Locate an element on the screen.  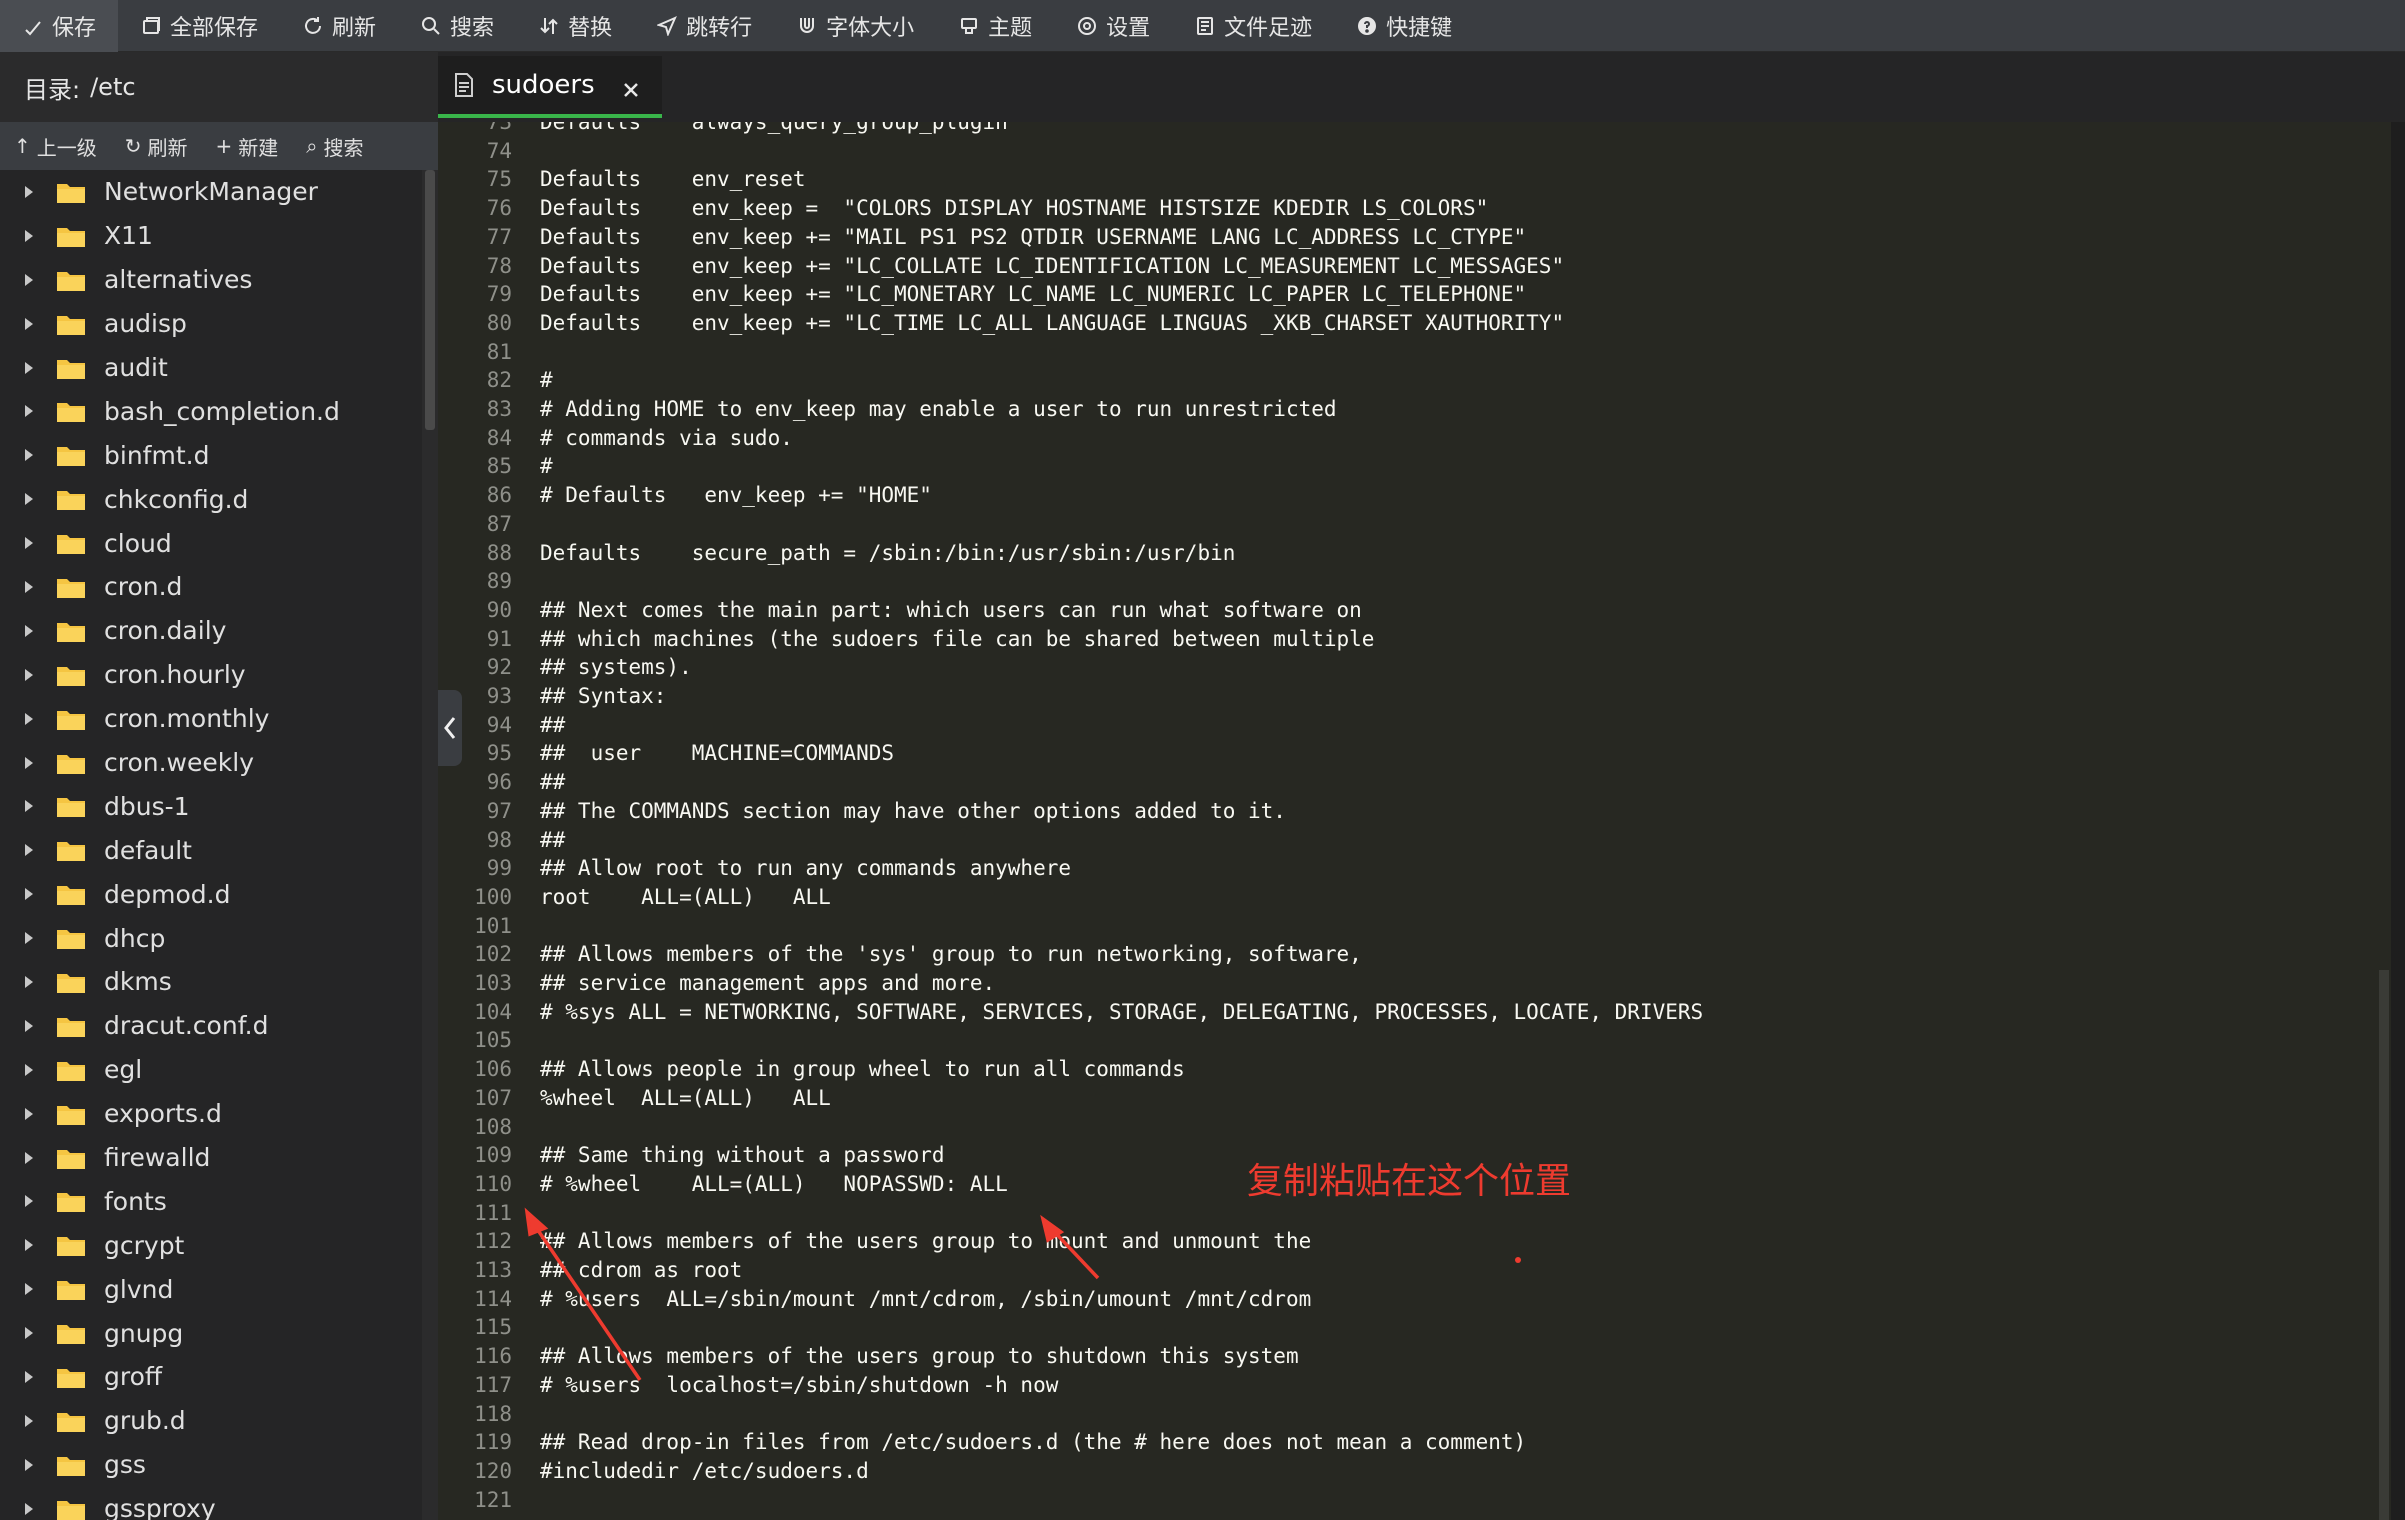
tree-item: dbus-1 is located at coordinates (211, 806).